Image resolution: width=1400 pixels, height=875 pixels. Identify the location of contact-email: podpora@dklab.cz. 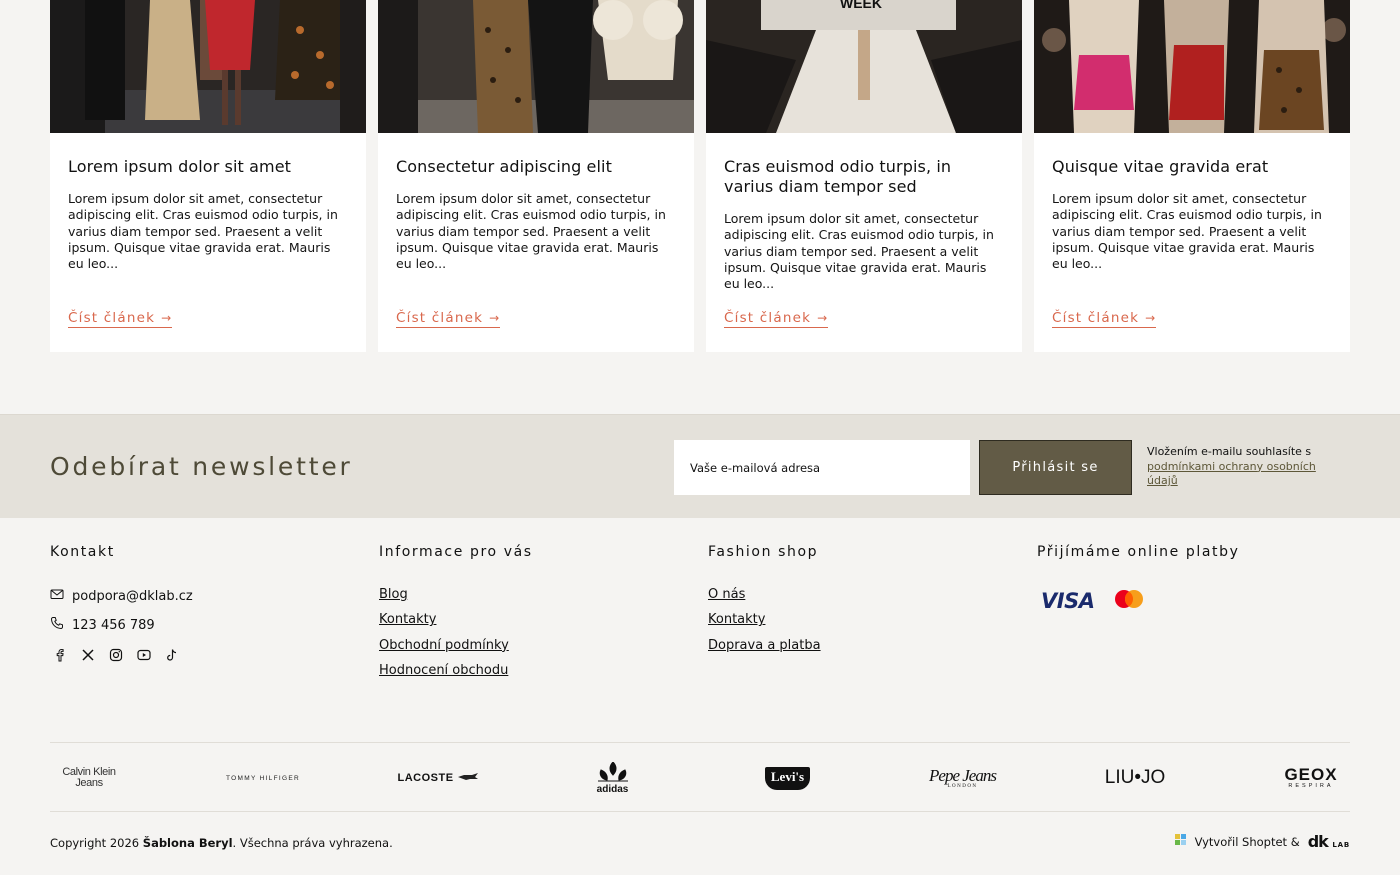
(121, 596).